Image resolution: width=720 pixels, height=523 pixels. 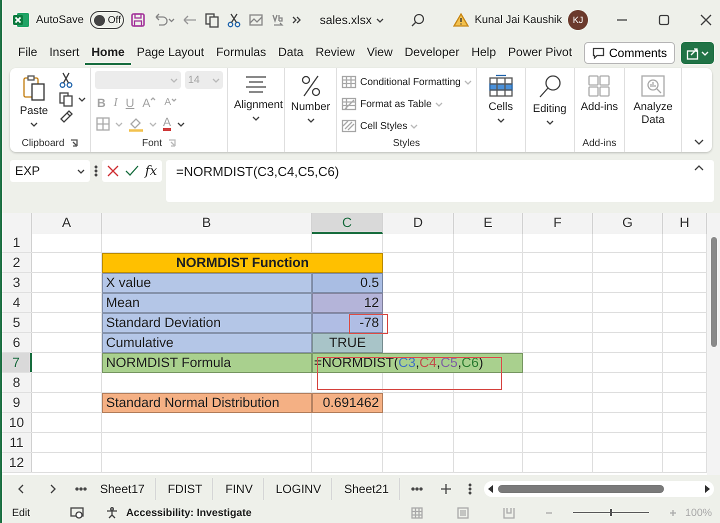 I want to click on picture-icon, so click(x=256, y=20).